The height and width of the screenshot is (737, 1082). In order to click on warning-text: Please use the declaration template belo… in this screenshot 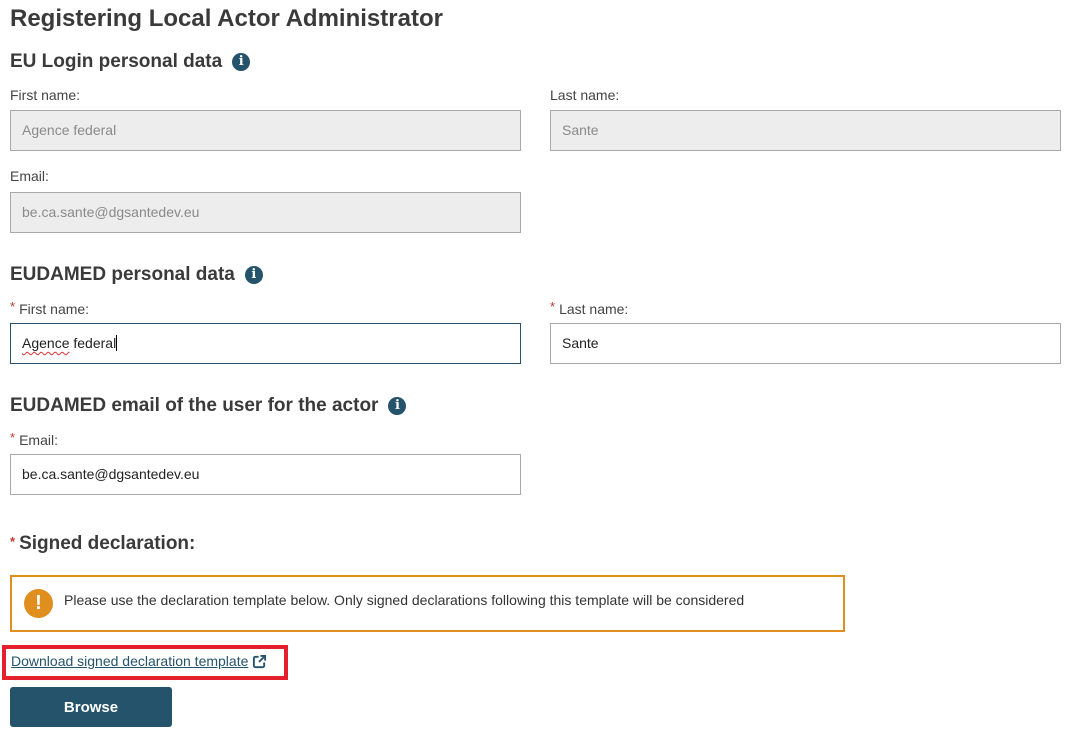, I will do `click(404, 600)`.